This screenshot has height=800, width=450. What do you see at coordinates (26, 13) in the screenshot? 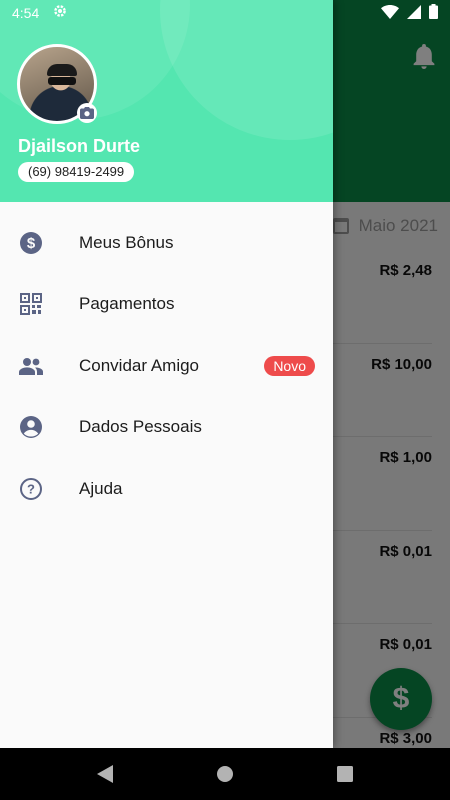
I see `status-time: 4:54` at bounding box center [26, 13].